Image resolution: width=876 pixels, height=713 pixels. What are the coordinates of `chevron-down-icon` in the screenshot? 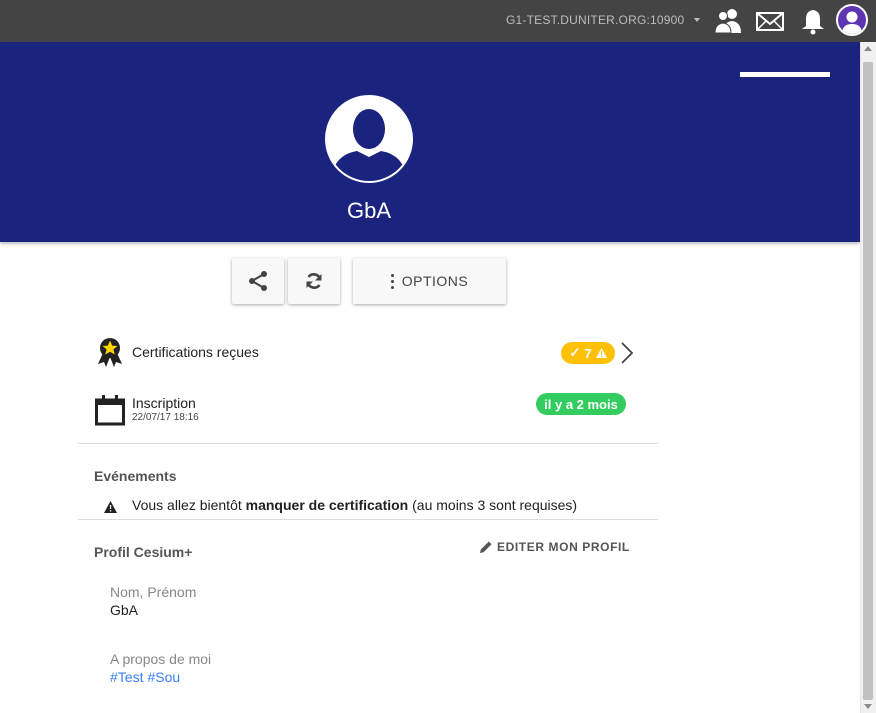 It's located at (697, 20).